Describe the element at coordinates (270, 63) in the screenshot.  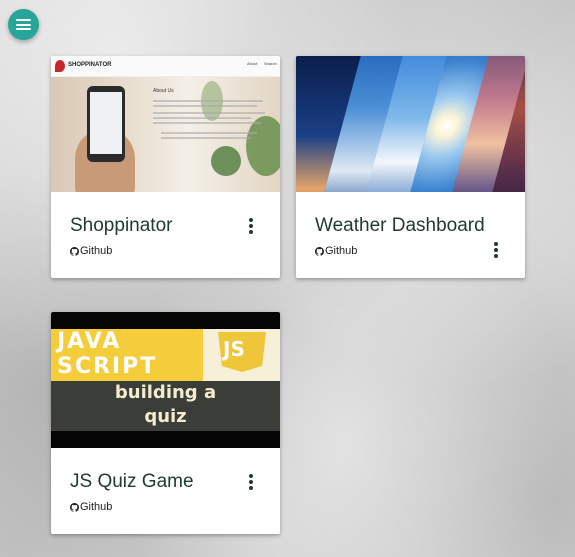
I see `thumb-nav-search: Search` at that location.